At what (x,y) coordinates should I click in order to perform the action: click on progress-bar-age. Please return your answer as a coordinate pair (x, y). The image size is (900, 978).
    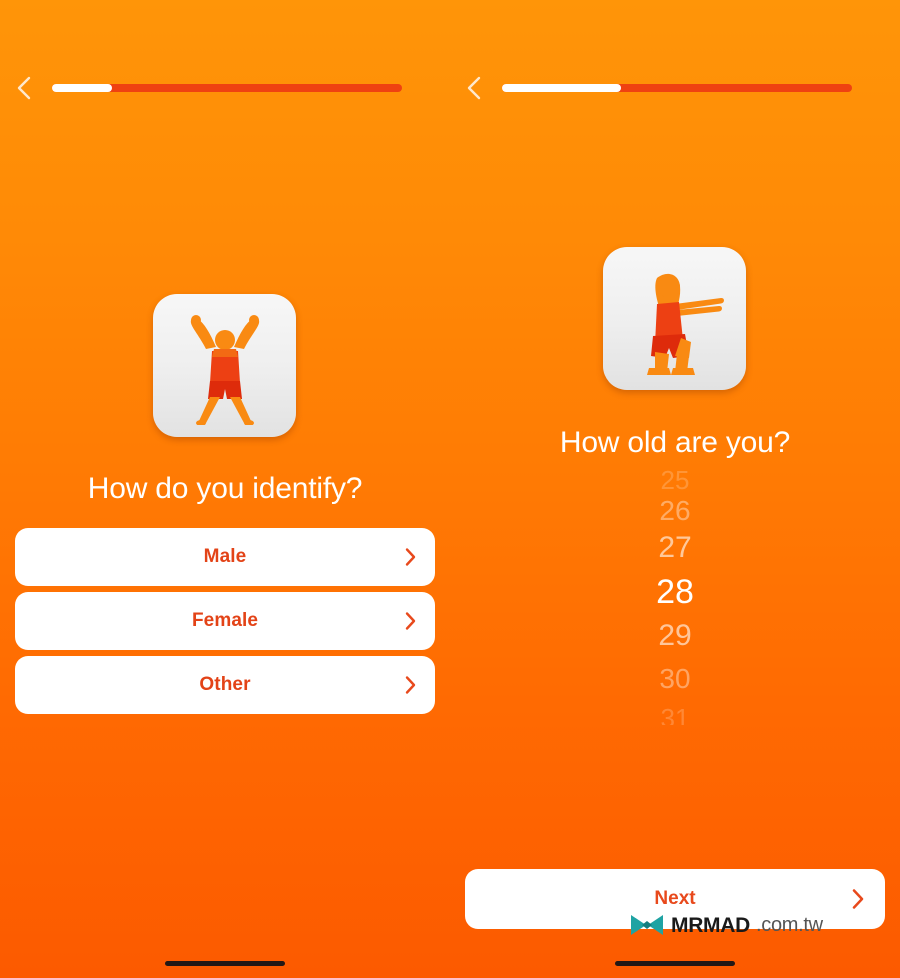
    Looking at the image, I should click on (677, 88).